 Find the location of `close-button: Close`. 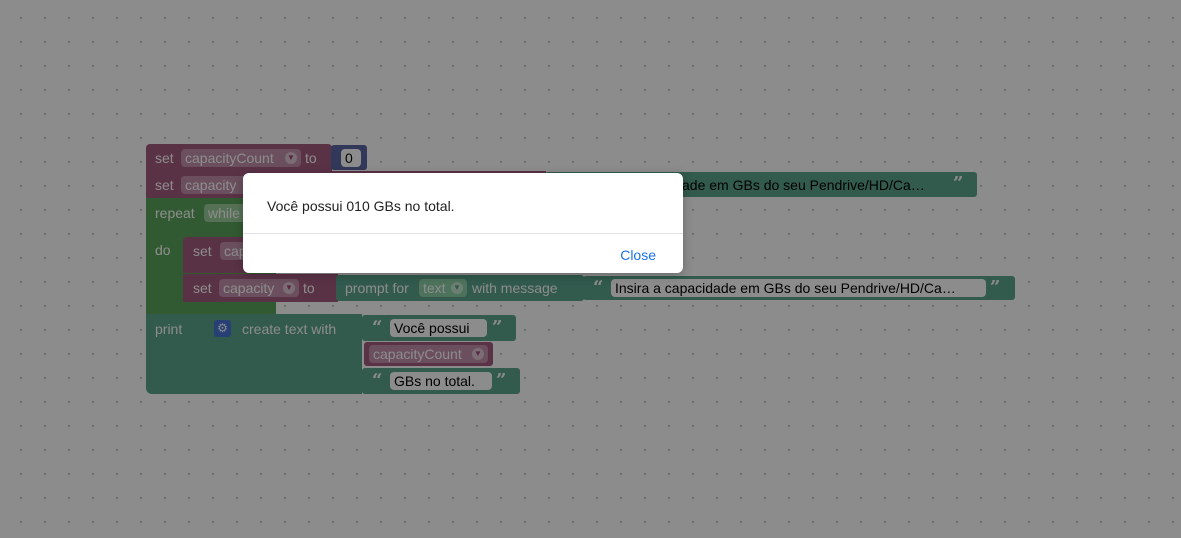

close-button: Close is located at coordinates (638, 255).